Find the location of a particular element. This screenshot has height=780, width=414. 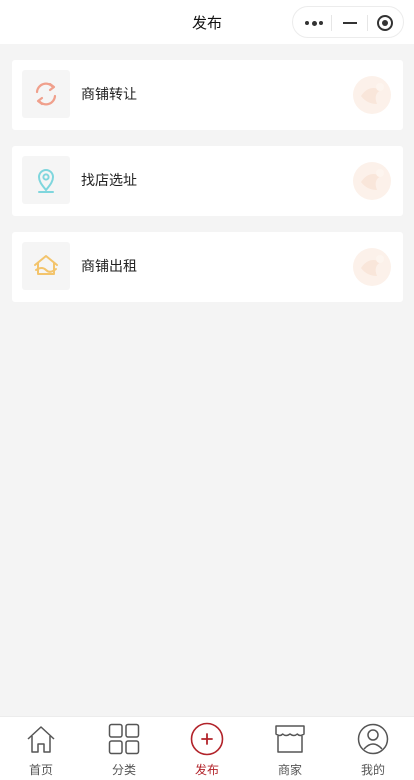

refresh-arrows-icon is located at coordinates (46, 94).